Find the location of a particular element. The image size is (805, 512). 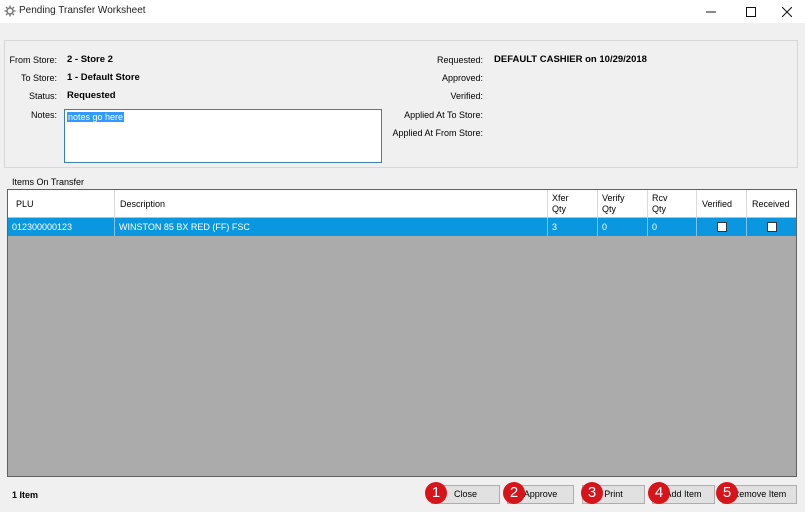

notes-label: Notes: is located at coordinates (43, 115).